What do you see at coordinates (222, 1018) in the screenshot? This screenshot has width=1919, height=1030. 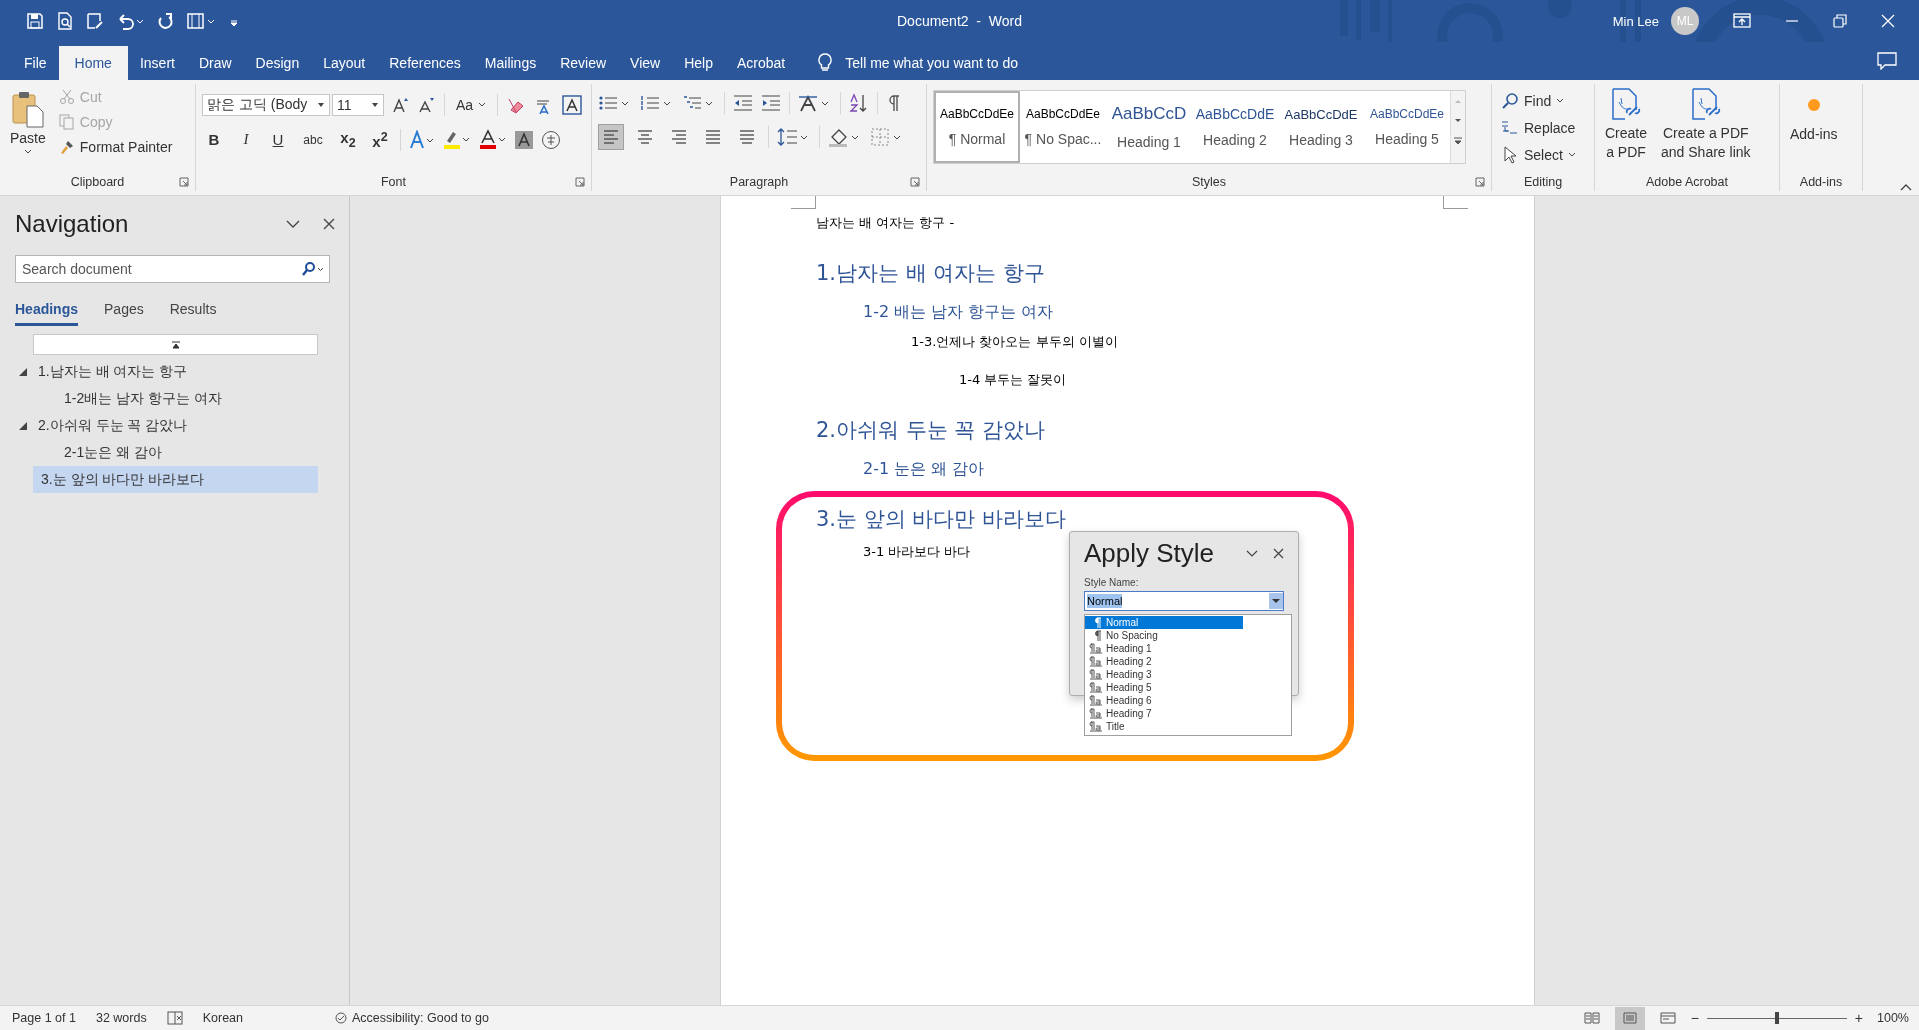 I see `language: Korean` at bounding box center [222, 1018].